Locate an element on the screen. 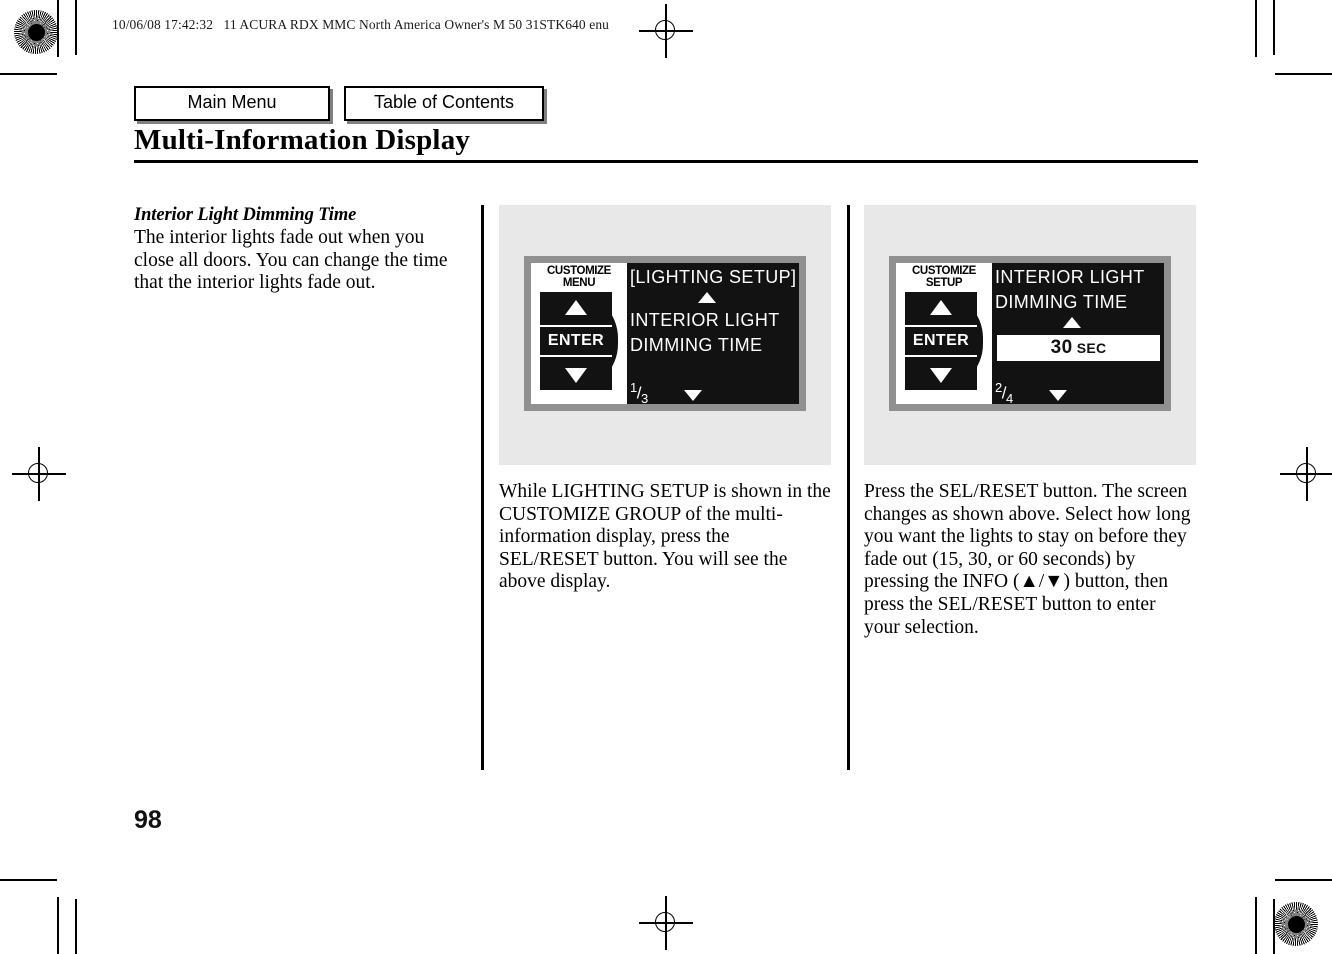  crop-mark-bottom-left-inner-vertical is located at coordinates (58, 925).